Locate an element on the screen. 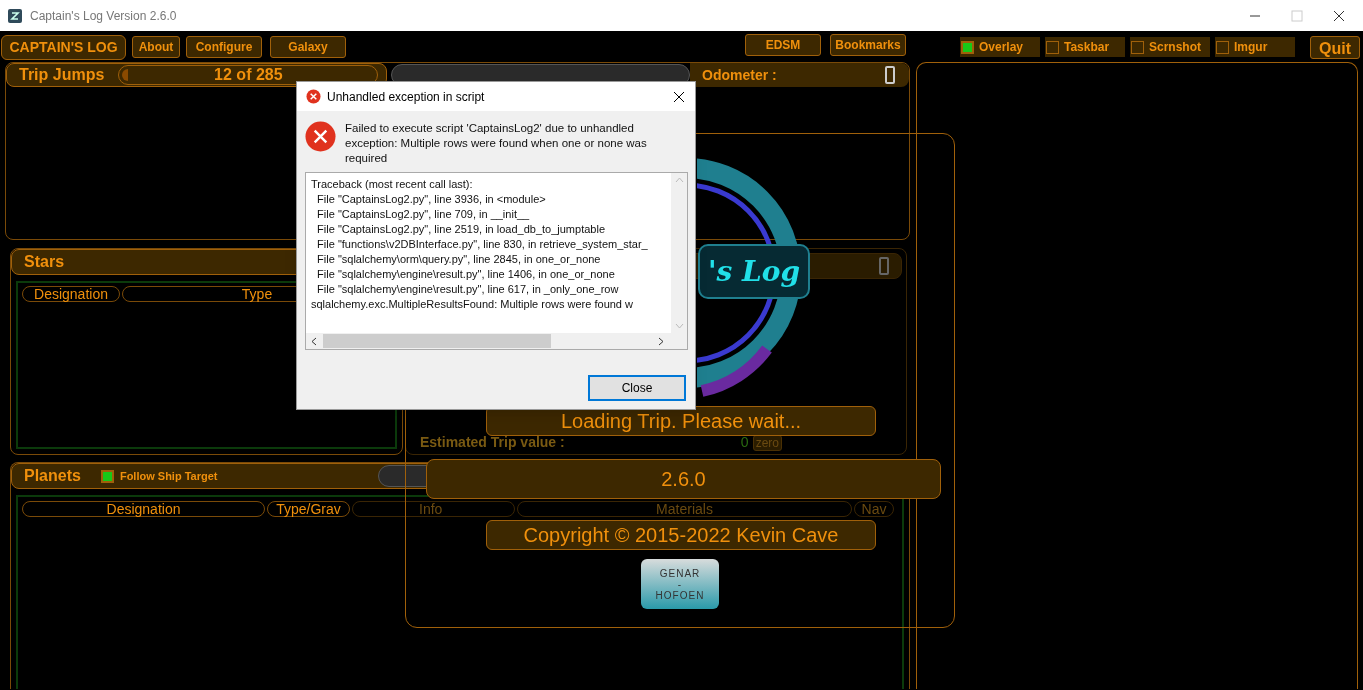 The height and width of the screenshot is (690, 1363). toolbar-button: Galaxy is located at coordinates (308, 47).